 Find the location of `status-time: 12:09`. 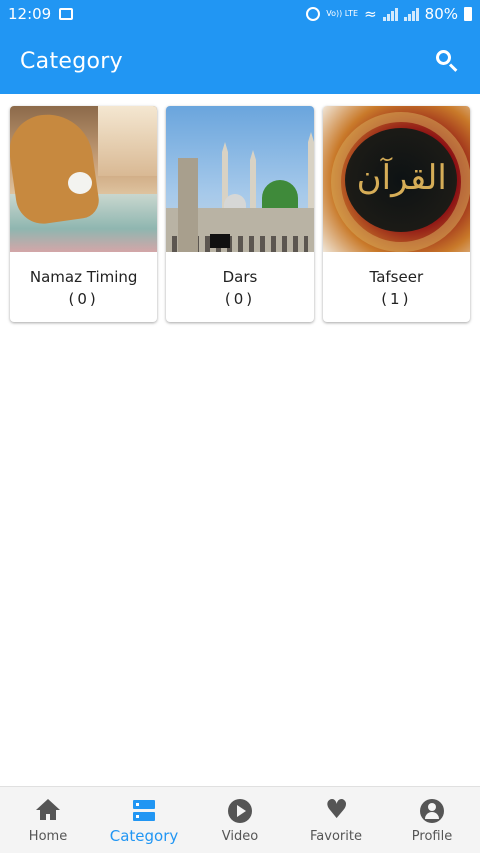

status-time: 12:09 is located at coordinates (30, 14).